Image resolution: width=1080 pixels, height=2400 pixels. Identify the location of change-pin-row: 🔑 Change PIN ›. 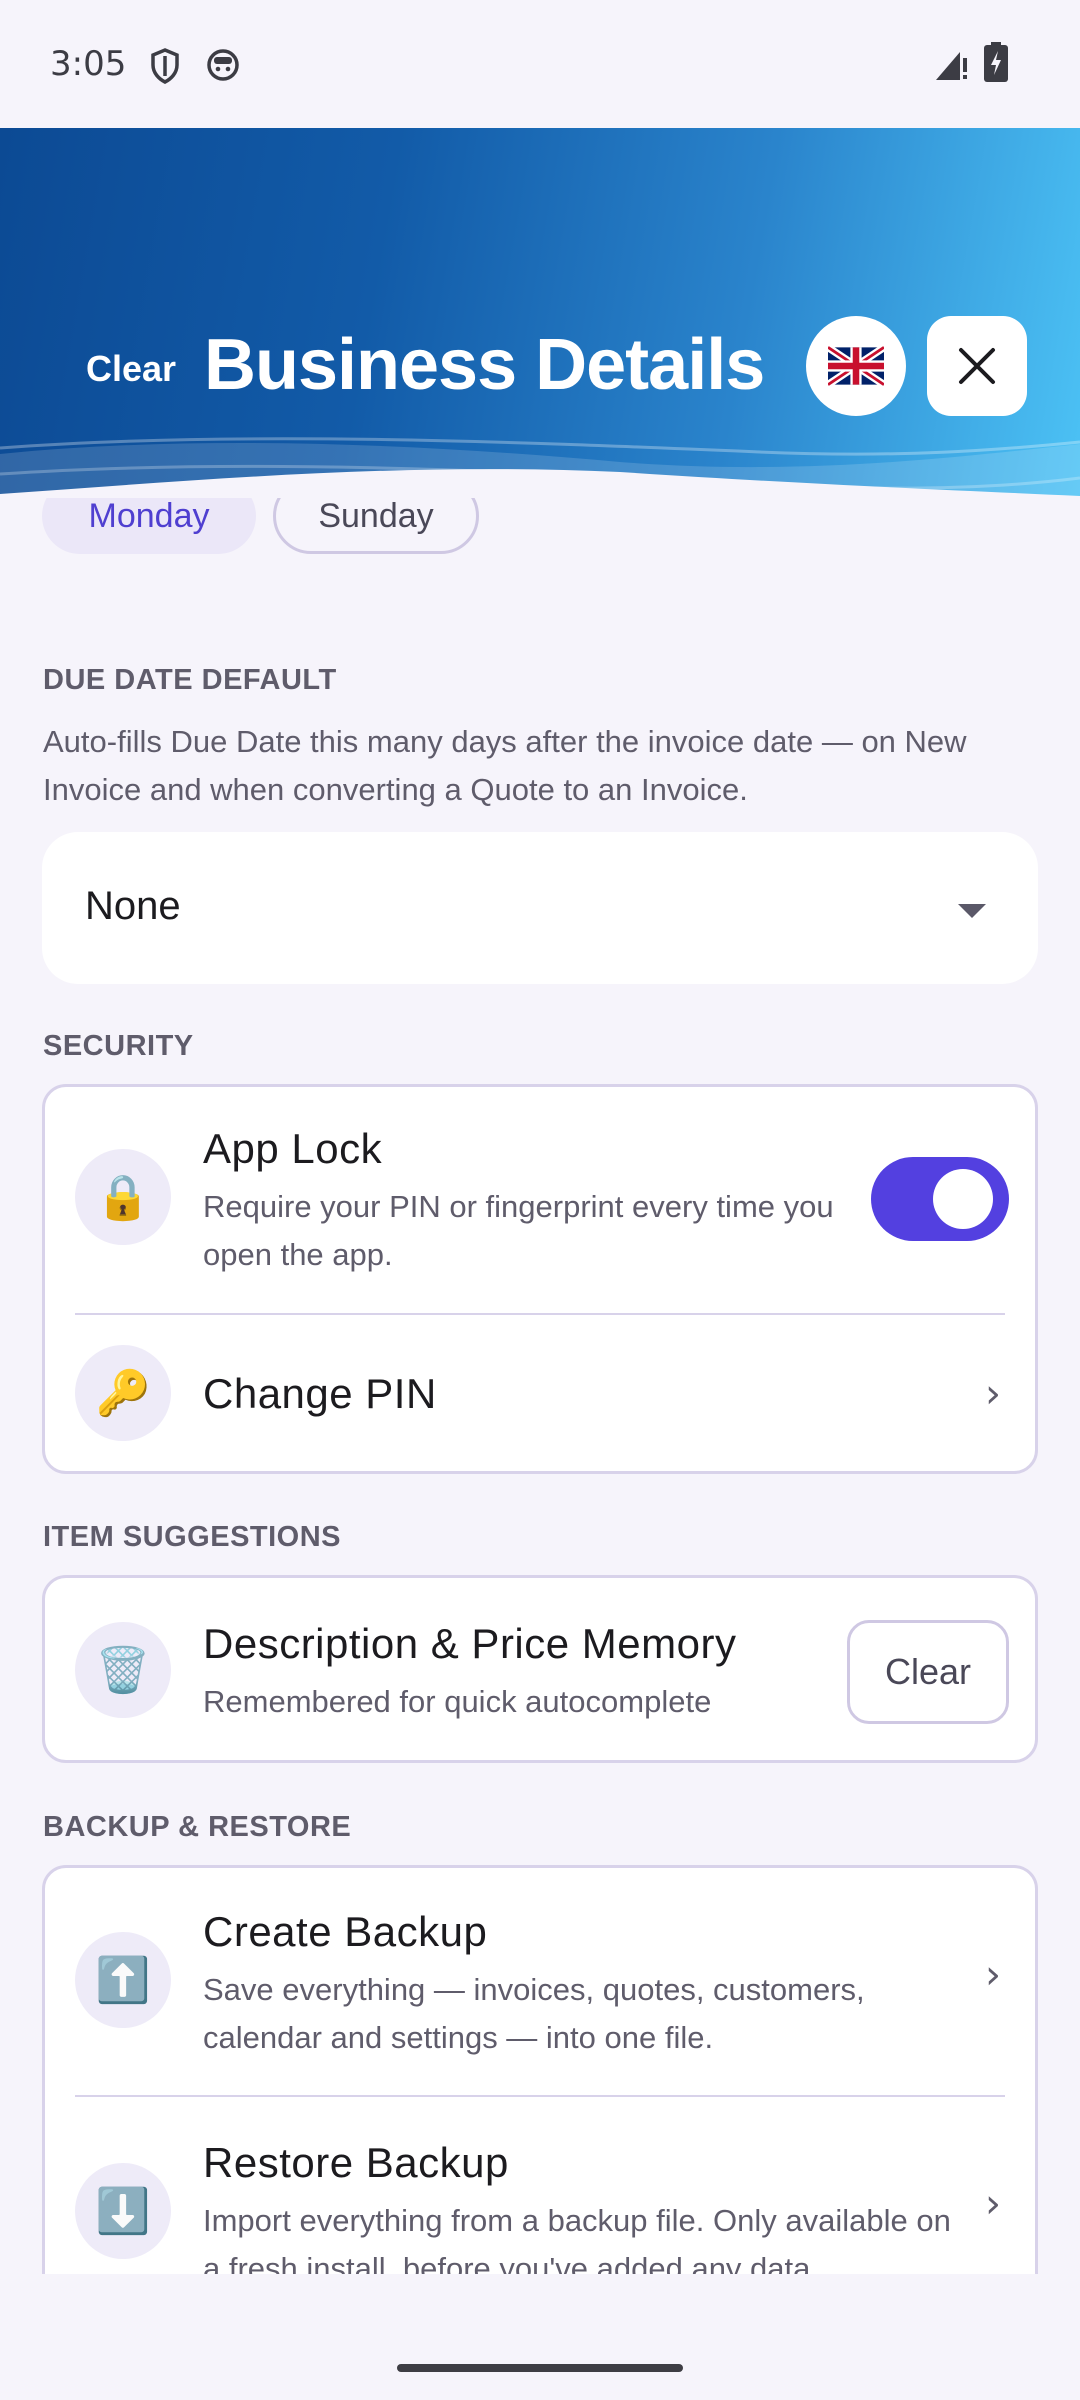
(540, 1393).